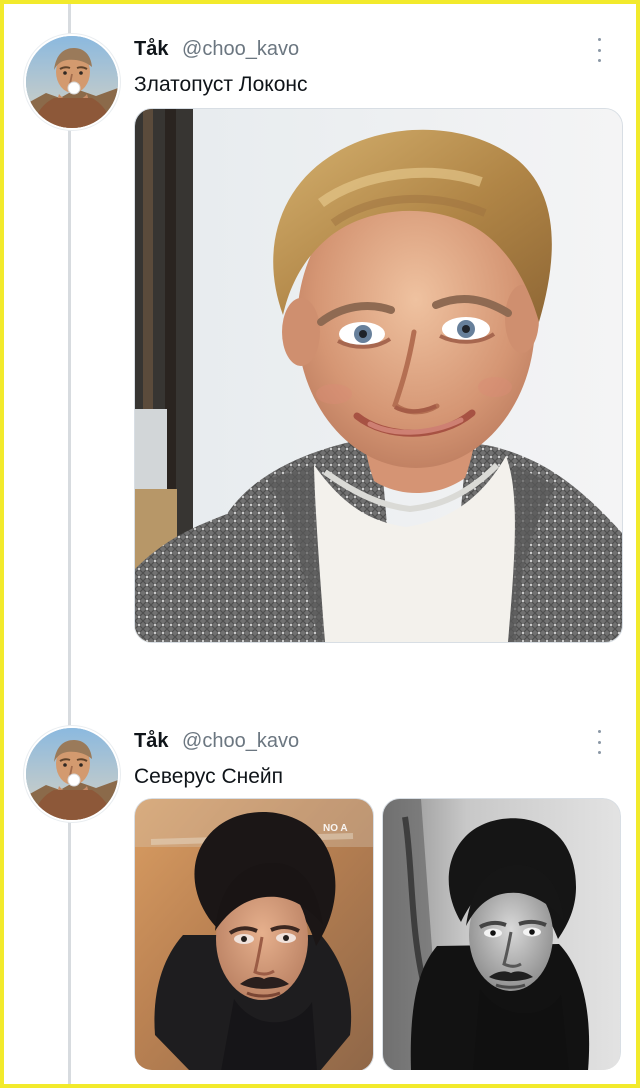 This screenshot has height=1088, width=640. What do you see at coordinates (69, 544) in the screenshot?
I see `thread-connector-line` at bounding box center [69, 544].